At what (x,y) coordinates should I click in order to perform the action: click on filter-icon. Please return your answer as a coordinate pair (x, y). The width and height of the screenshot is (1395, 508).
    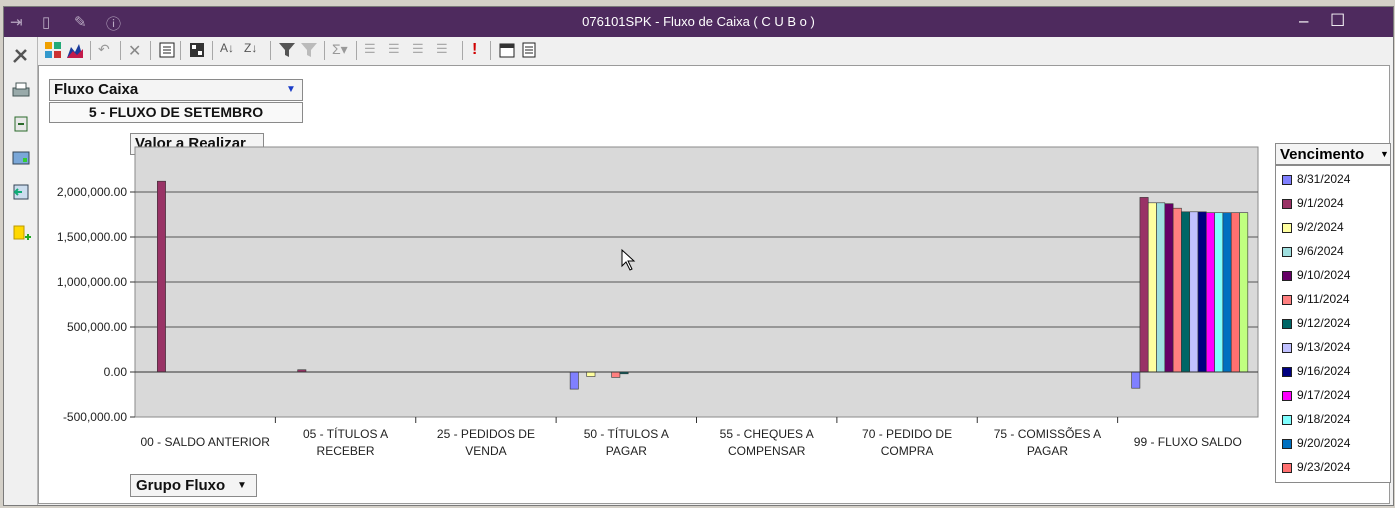
    Looking at the image, I should click on (287, 50).